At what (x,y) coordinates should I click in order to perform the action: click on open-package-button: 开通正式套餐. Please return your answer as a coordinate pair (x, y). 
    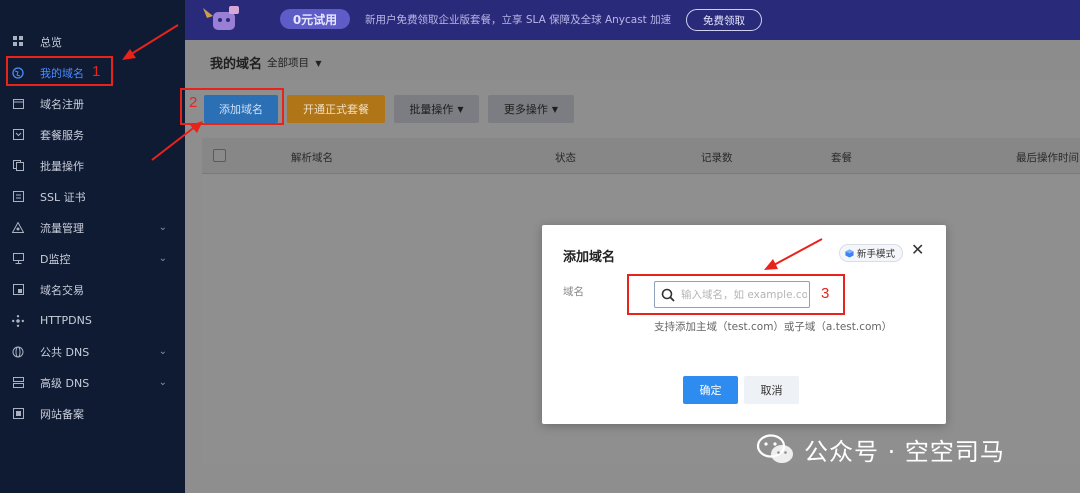
    Looking at the image, I should click on (336, 109).